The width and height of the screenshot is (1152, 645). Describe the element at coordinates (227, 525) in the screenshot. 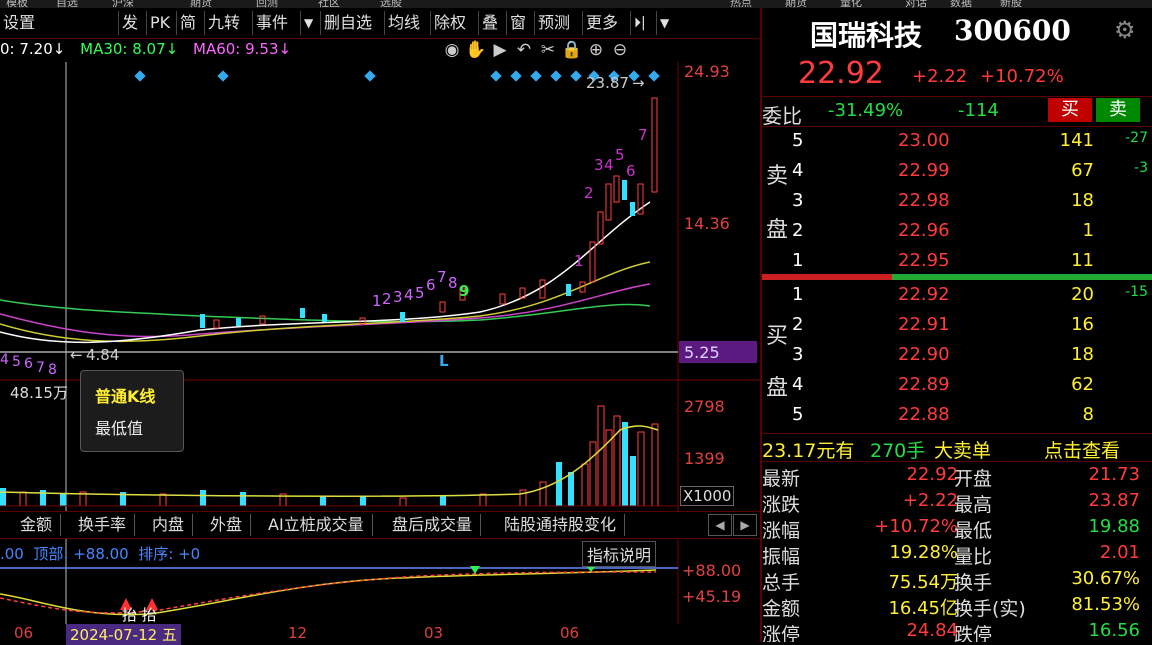

I see `tab-outer: 外盘` at that location.